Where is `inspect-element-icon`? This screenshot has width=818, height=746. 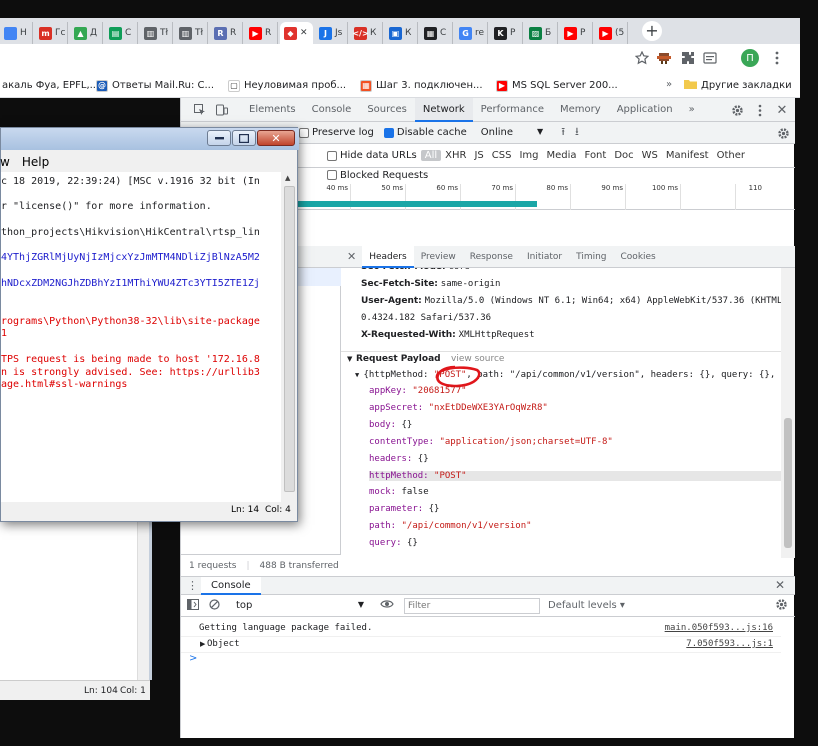 inspect-element-icon is located at coordinates (200, 110).